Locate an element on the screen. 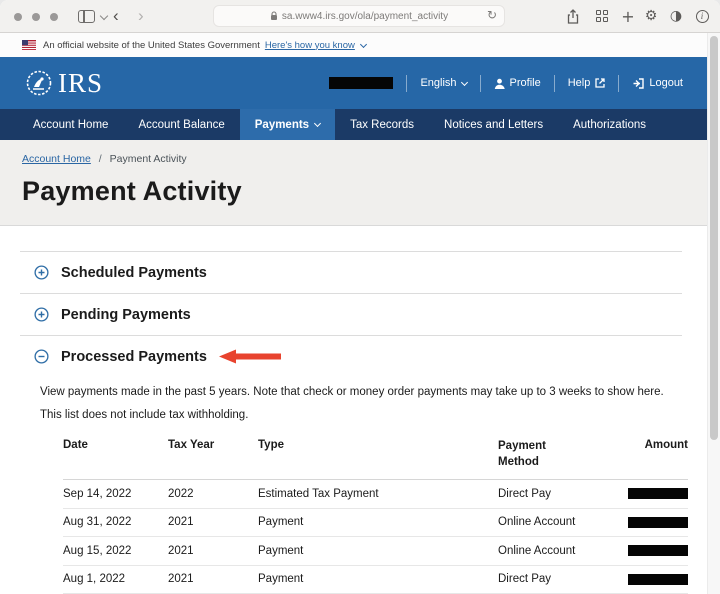 Image resolution: width=720 pixels, height=594 pixels. irs-logo: IRS is located at coordinates (63, 83).